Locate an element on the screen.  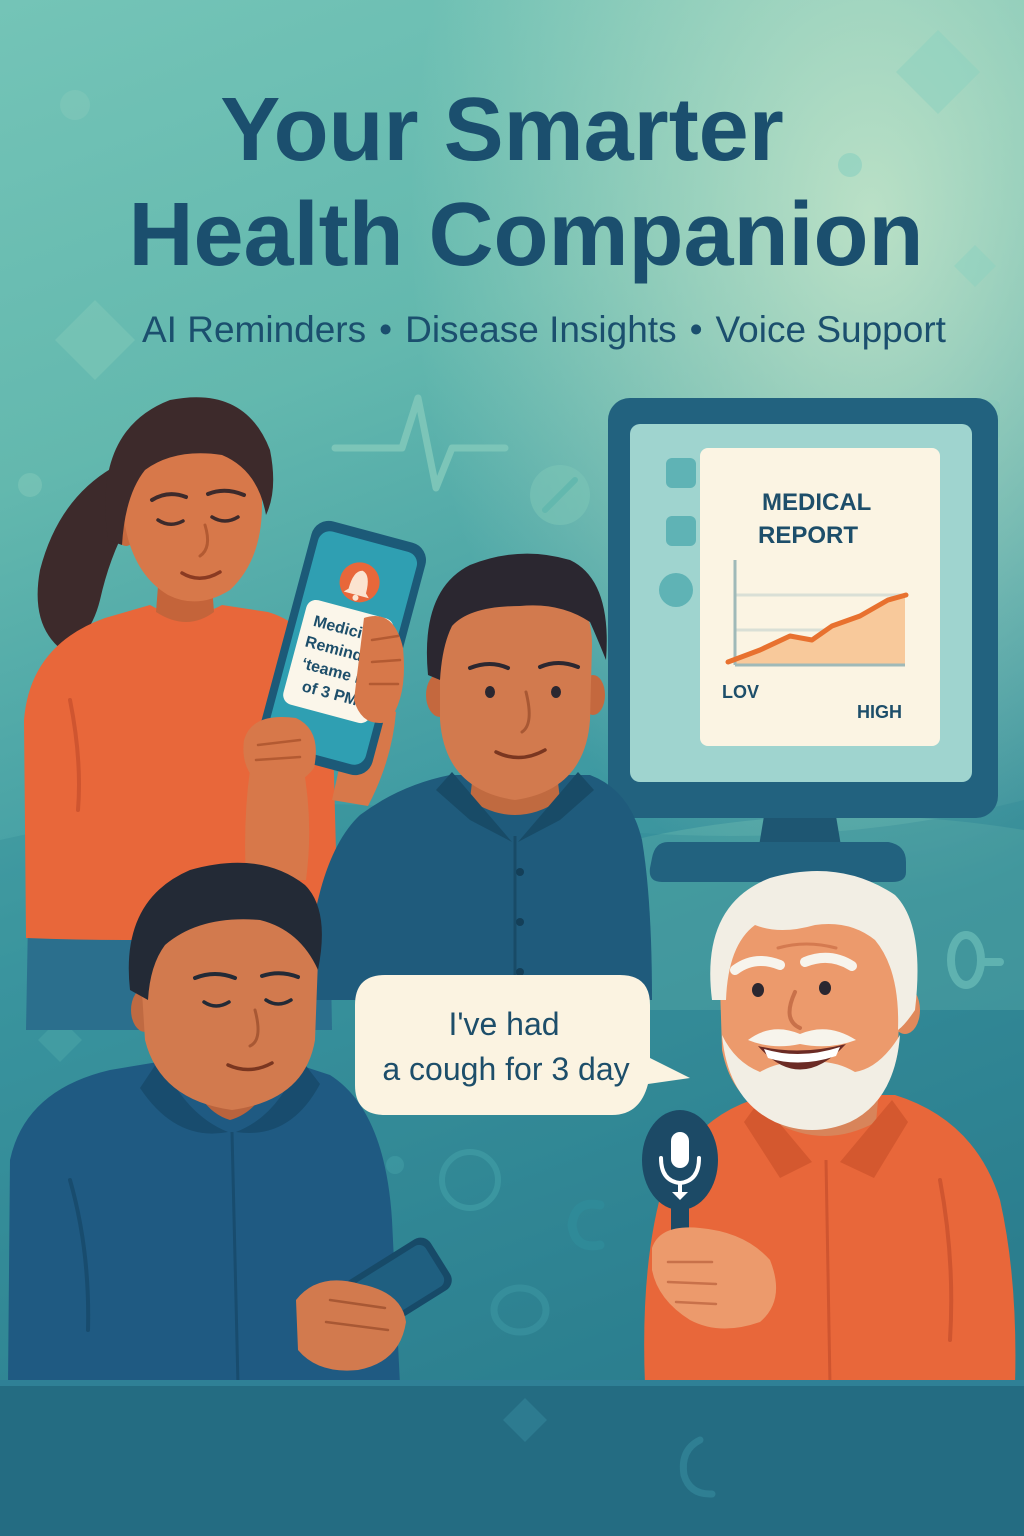
microphone-glyph-capsule is located at coordinates (680, 1150).